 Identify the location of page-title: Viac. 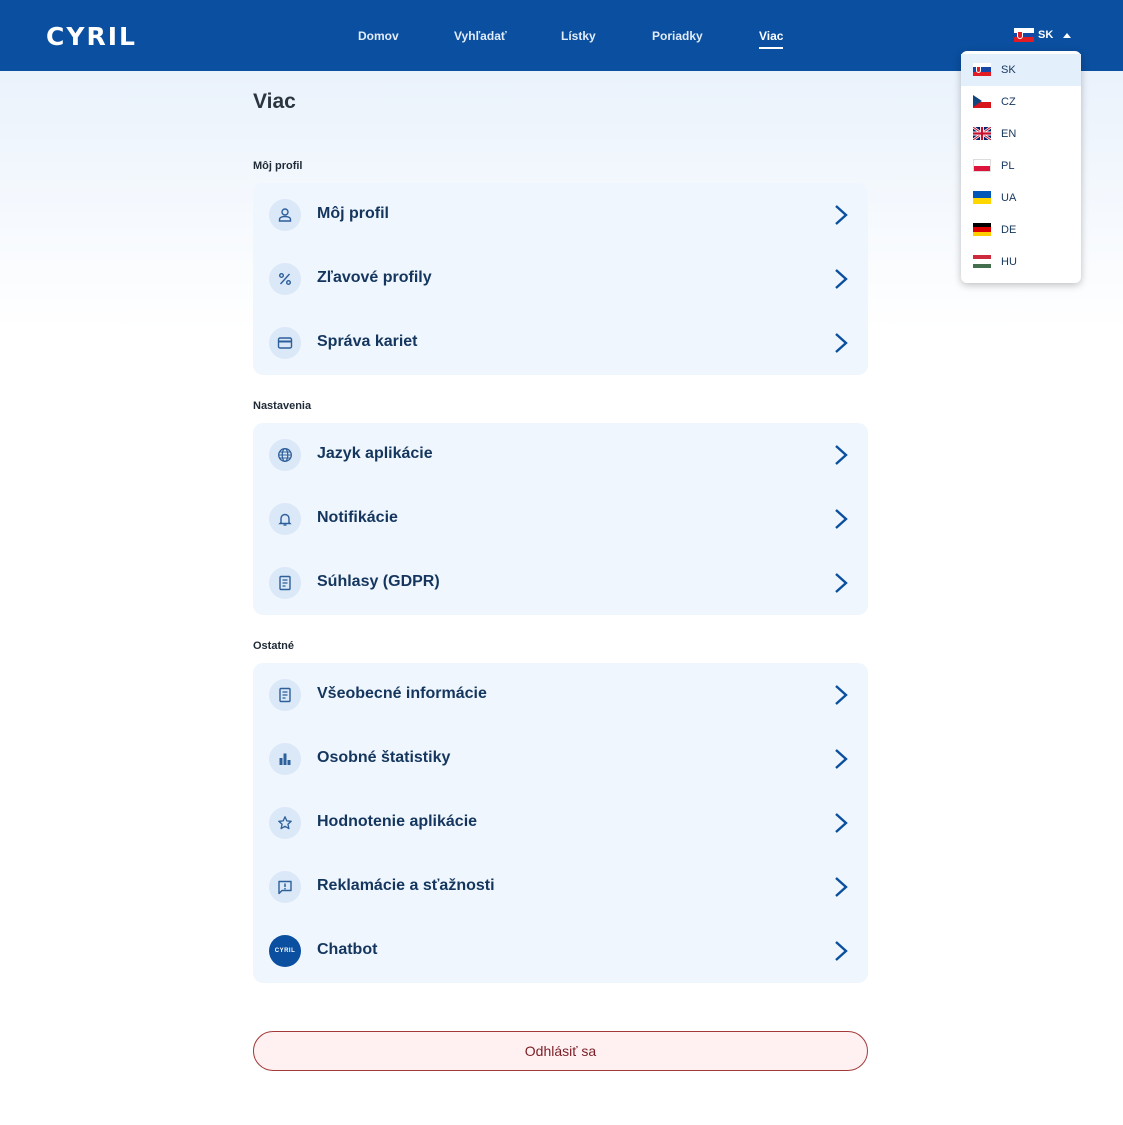
(274, 101).